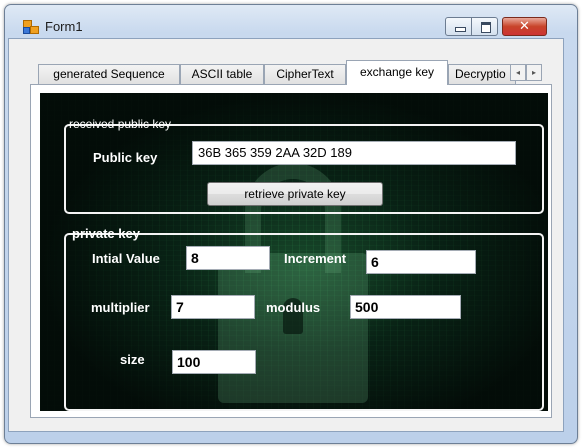 This screenshot has width=582, height=448. Describe the element at coordinates (132, 359) in the screenshot. I see `size-label: size` at that location.